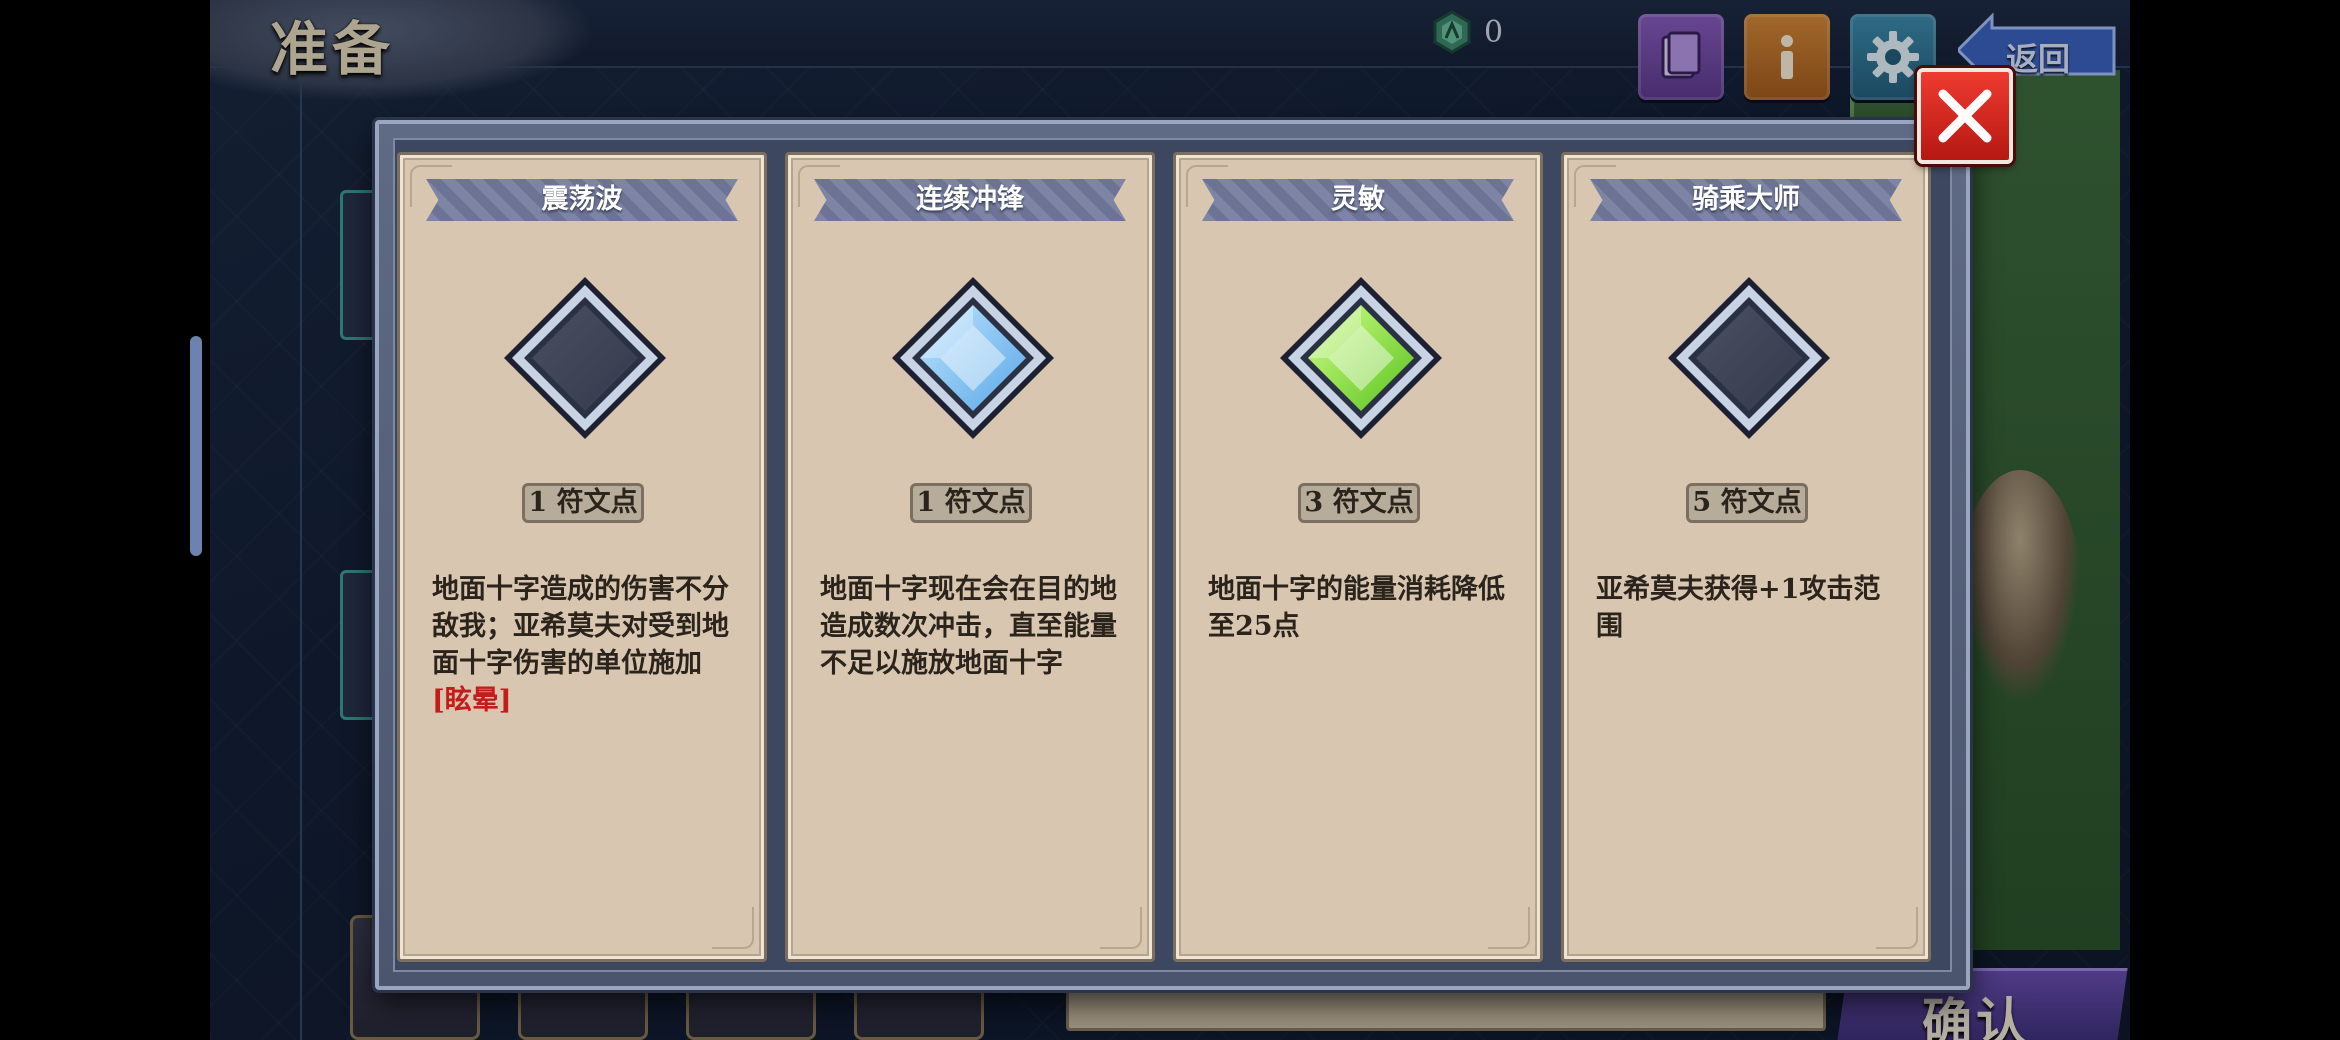  What do you see at coordinates (1746, 199) in the screenshot?
I see `card-title: 骑乘大师` at bounding box center [1746, 199].